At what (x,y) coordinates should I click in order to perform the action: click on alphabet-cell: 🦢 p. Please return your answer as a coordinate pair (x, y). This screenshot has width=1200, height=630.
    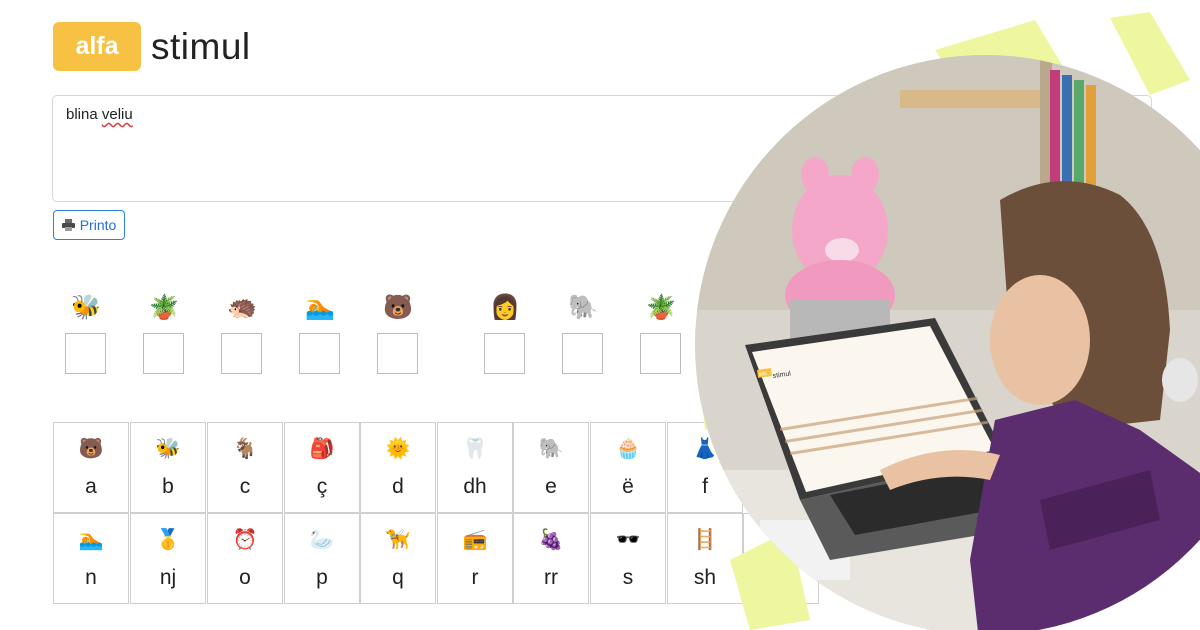
    Looking at the image, I should click on (322, 558).